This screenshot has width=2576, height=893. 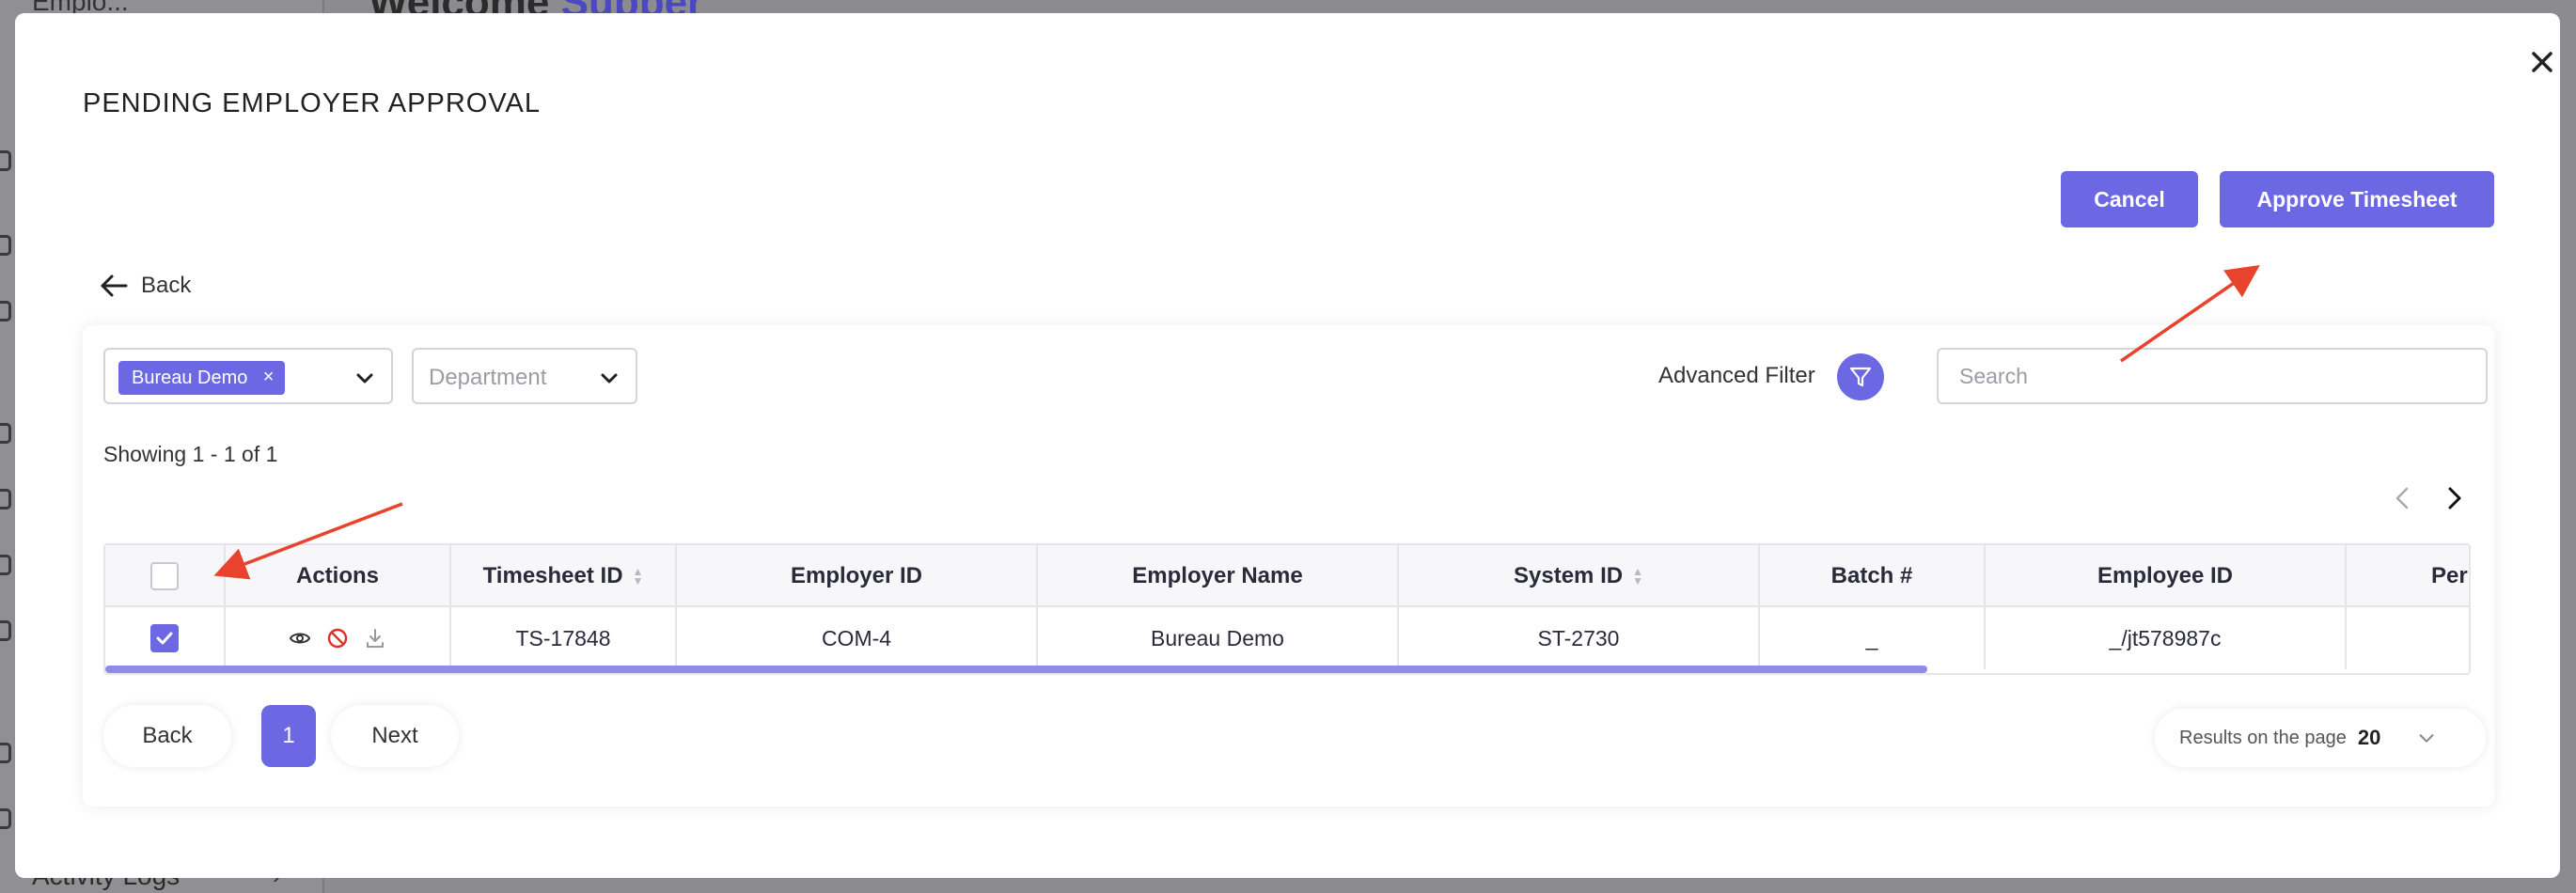 What do you see at coordinates (190, 377) in the screenshot?
I see `employer-chip-label: Bureau Demo` at bounding box center [190, 377].